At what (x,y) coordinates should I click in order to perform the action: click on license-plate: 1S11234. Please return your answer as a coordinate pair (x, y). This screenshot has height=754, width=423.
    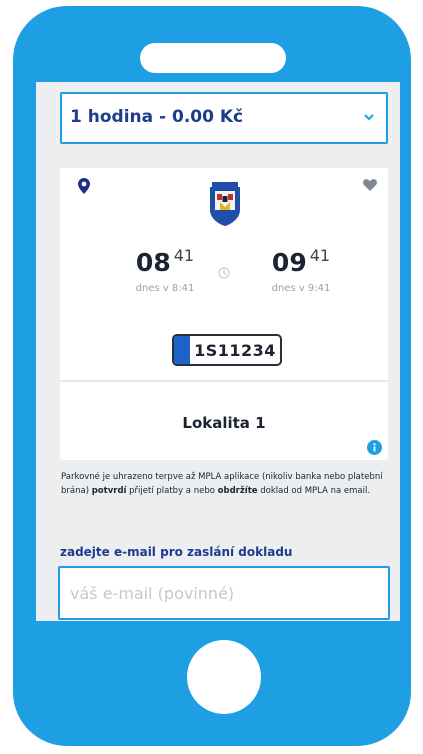
    Looking at the image, I should click on (227, 350).